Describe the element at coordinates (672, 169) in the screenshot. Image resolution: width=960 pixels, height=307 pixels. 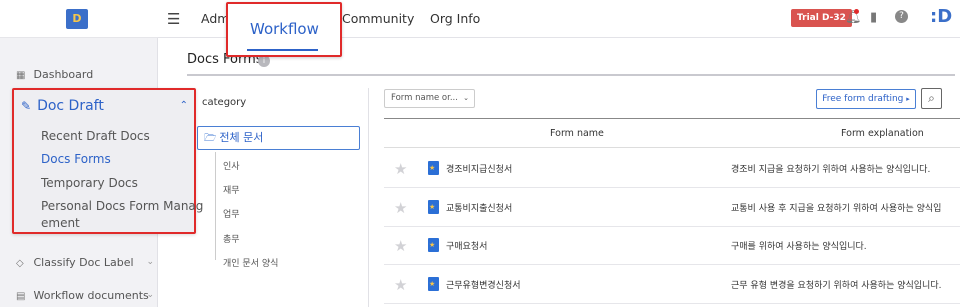
I see `table-row: ★ 경조비지급신청서 경조비 지급을 요청하기 위하여 사용하는 양식입니다.` at that location.